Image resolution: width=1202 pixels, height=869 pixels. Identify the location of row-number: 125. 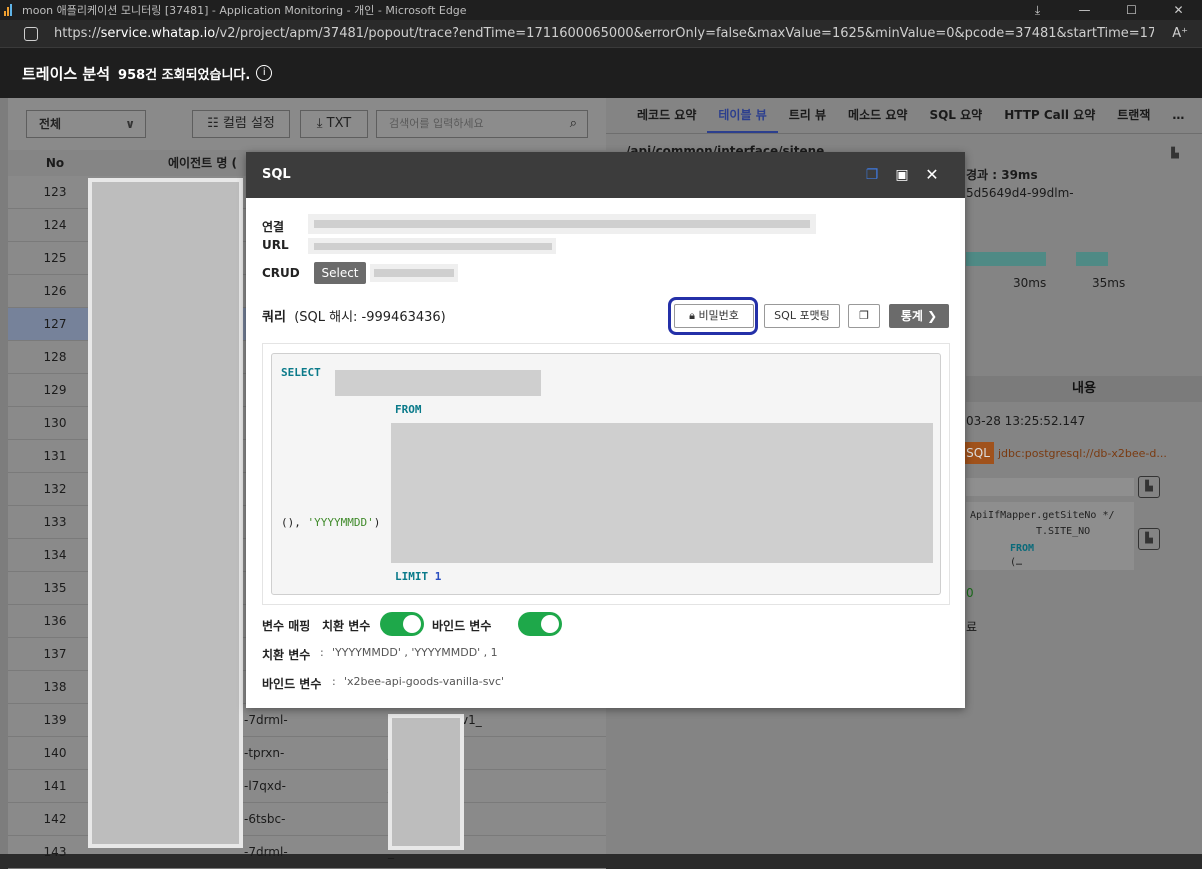
(55, 258).